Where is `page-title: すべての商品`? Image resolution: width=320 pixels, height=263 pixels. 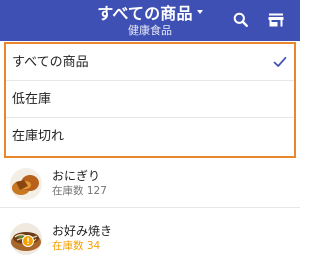 page-title: すべての商品 is located at coordinates (145, 13).